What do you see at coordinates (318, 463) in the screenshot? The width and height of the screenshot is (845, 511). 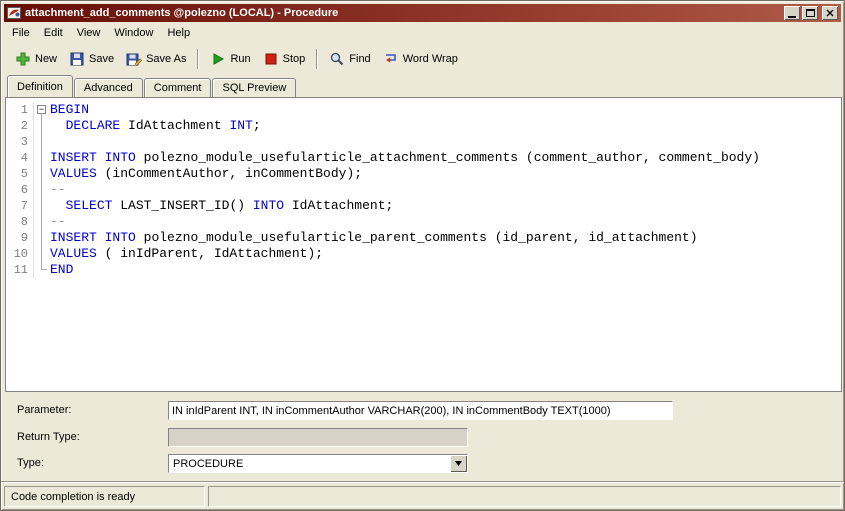 I see `type-dropdown: PROCEDURE` at bounding box center [318, 463].